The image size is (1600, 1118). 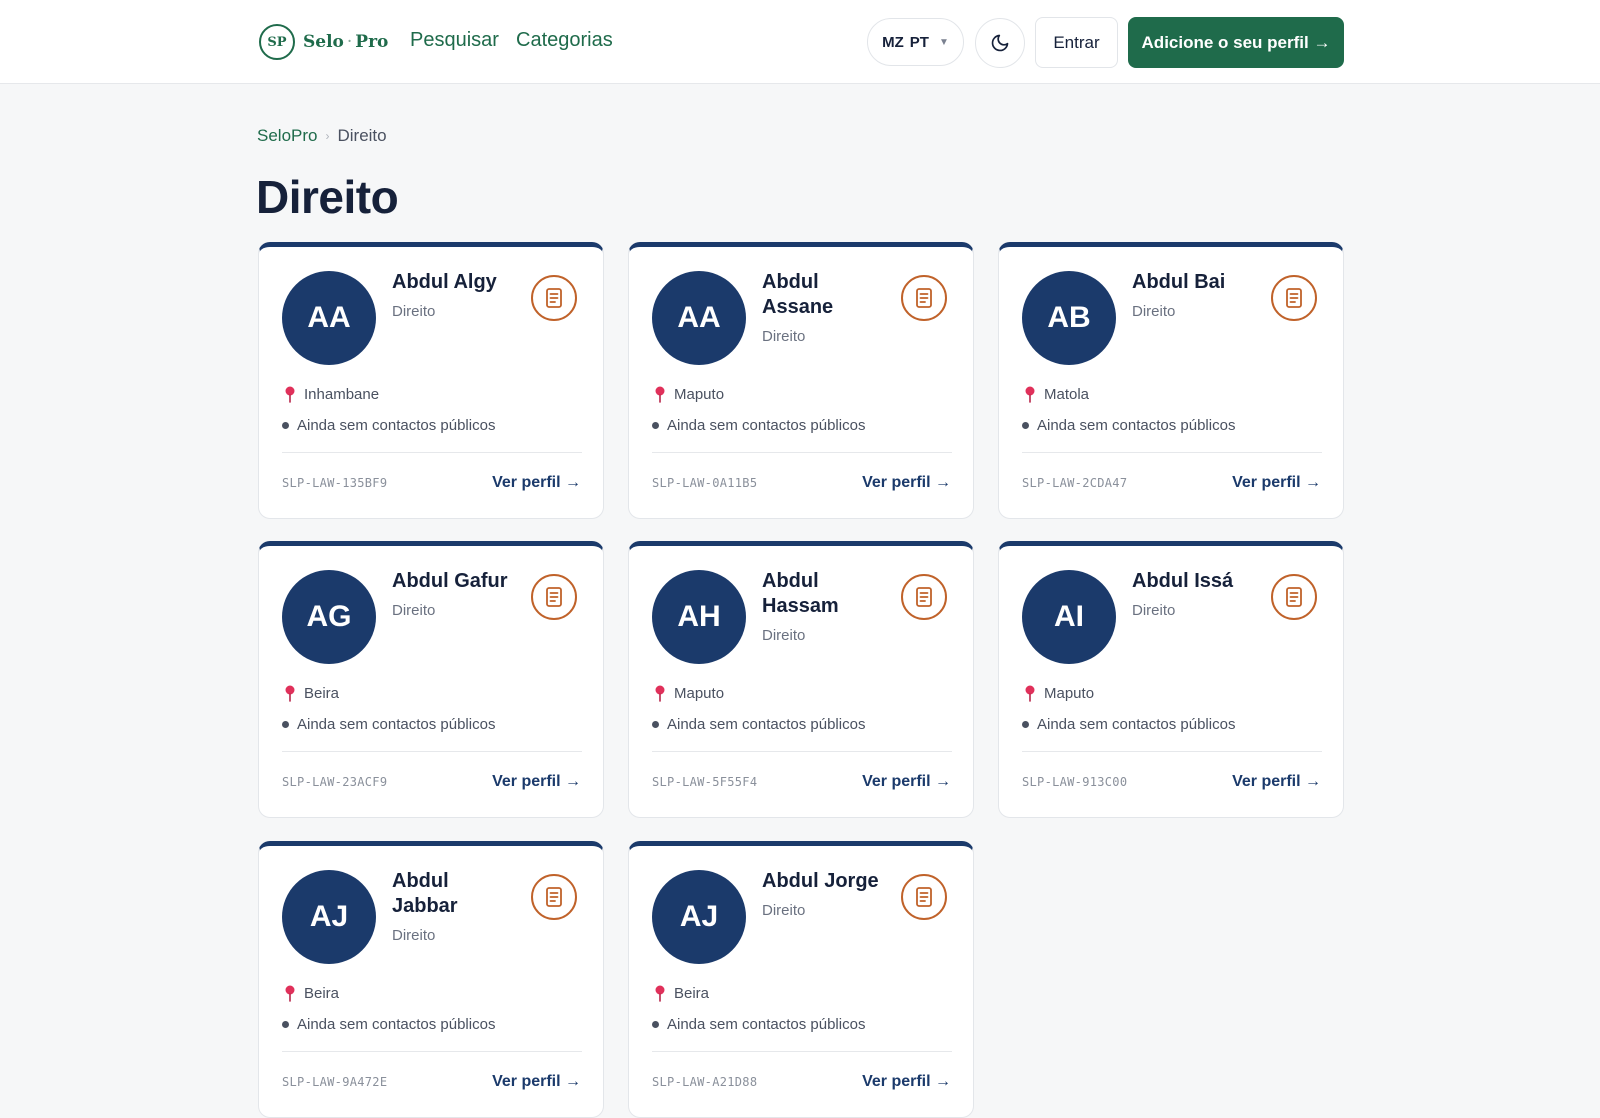 What do you see at coordinates (893, 42) in the screenshot?
I see `country-flag: MZ` at bounding box center [893, 42].